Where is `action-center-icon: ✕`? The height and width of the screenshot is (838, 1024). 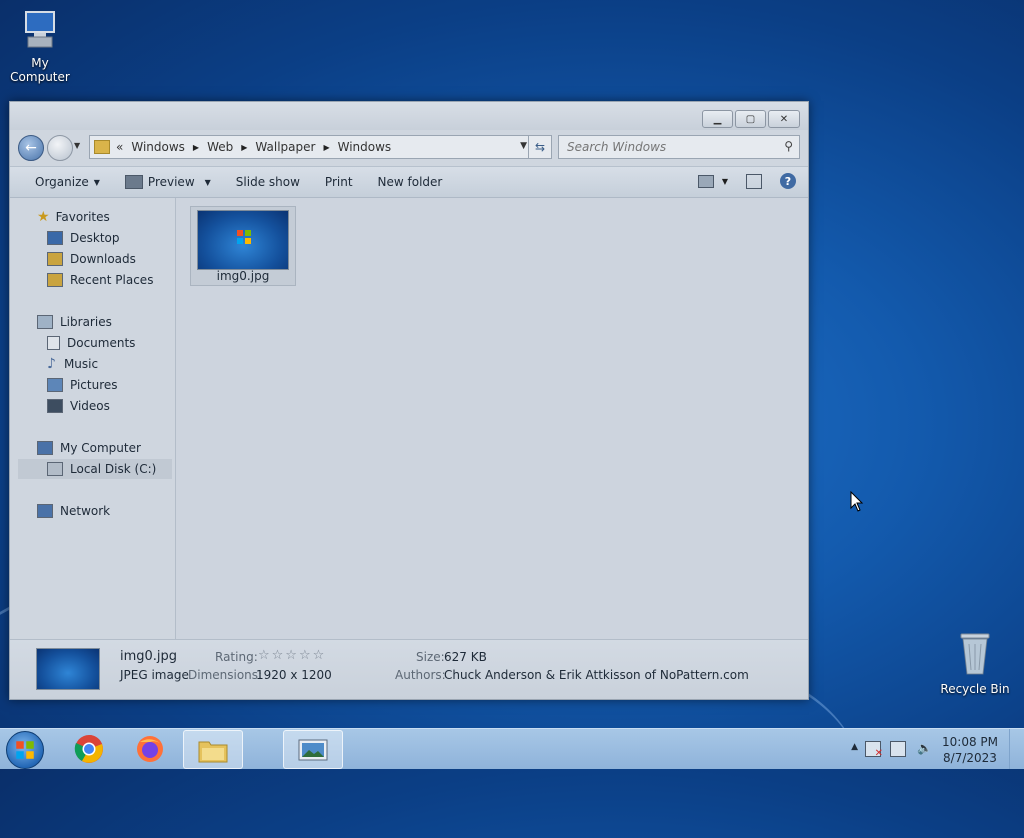 action-center-icon: ✕ is located at coordinates (874, 750).